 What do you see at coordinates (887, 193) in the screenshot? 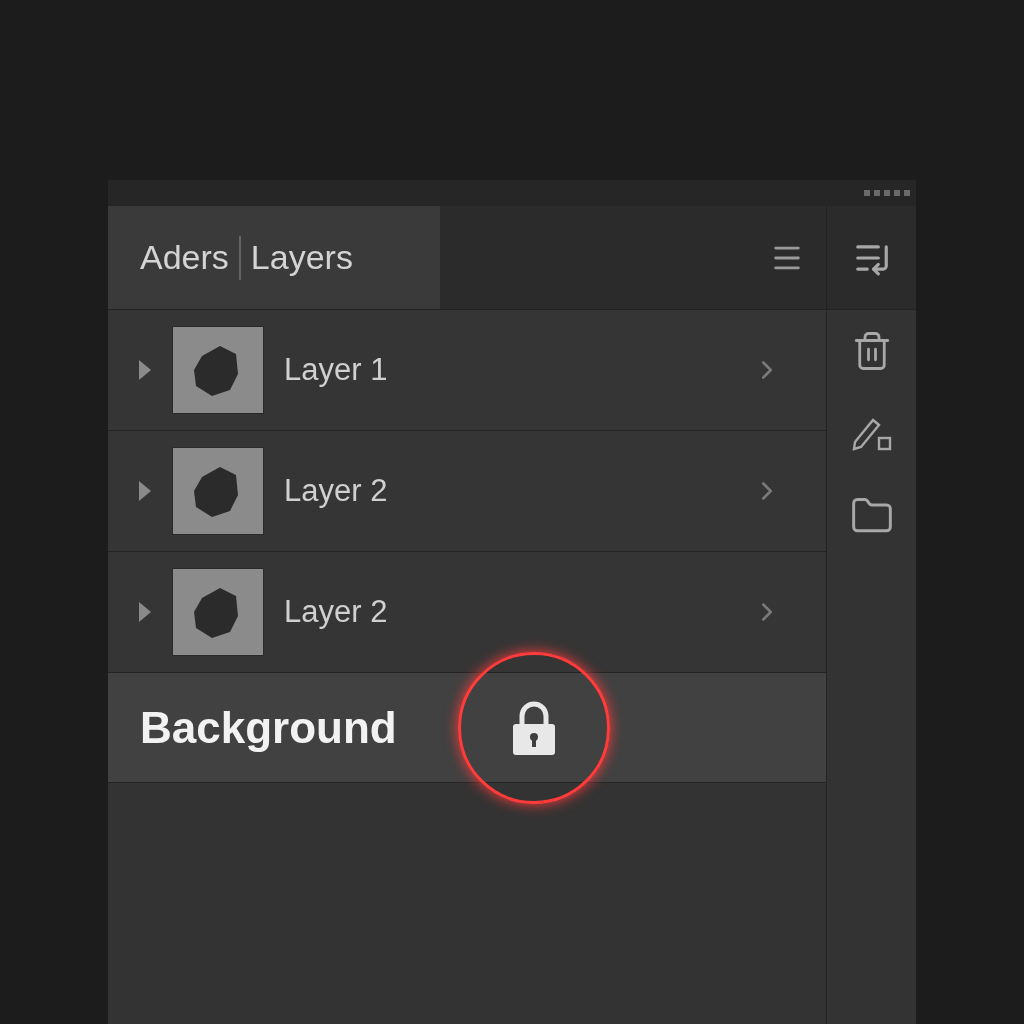
I see `grip-icon` at bounding box center [887, 193].